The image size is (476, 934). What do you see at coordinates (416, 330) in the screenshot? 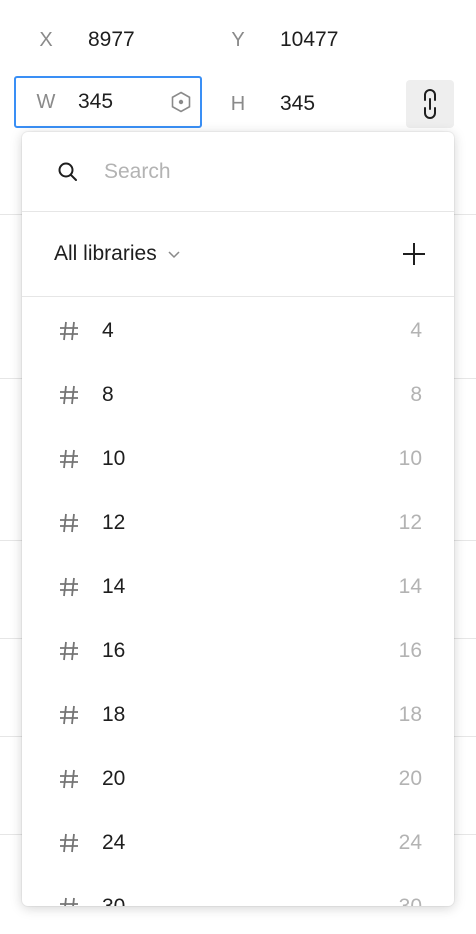
I see `variable-value: 4` at bounding box center [416, 330].